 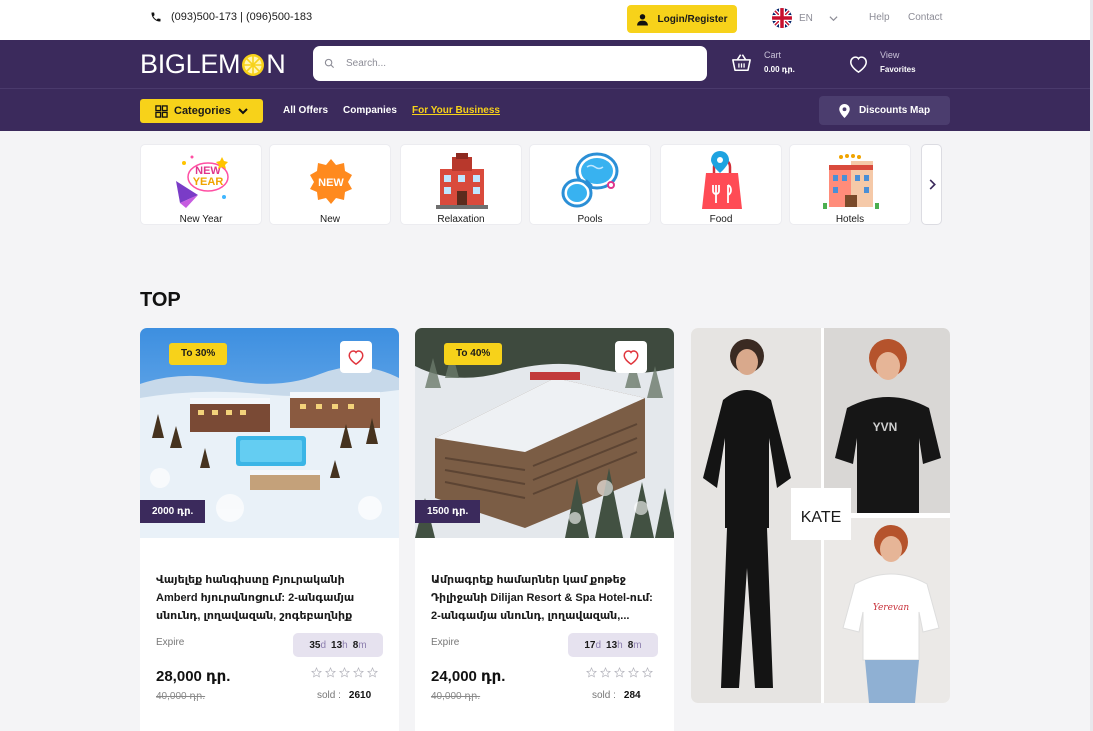 I want to click on new-year-icon: NEW YEAR, so click(x=202, y=181).